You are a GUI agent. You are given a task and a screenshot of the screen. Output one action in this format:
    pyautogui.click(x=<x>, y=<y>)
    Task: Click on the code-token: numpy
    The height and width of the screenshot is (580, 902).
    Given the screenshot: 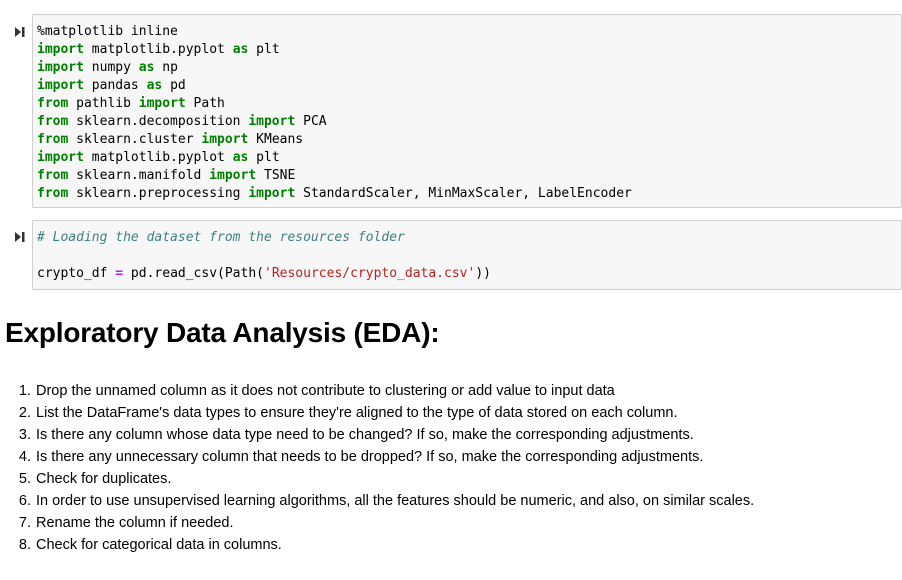 What is the action you would take?
    pyautogui.click(x=111, y=67)
    